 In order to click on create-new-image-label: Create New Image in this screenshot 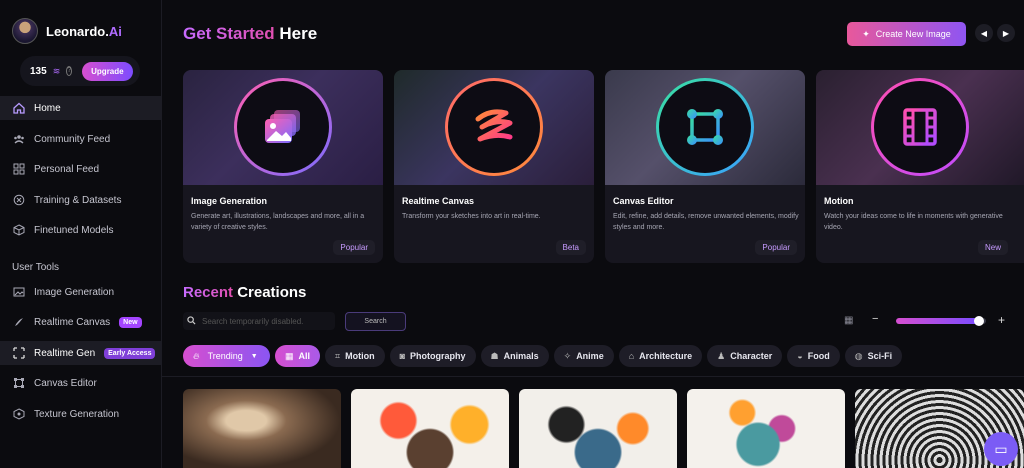, I will do `click(913, 34)`.